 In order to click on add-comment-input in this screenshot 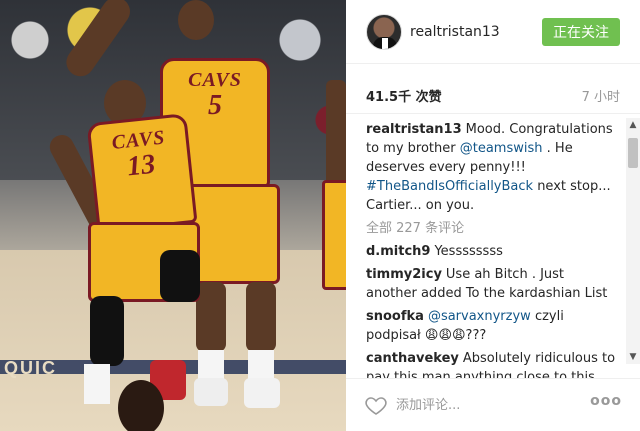, I will do `click(486, 405)`.